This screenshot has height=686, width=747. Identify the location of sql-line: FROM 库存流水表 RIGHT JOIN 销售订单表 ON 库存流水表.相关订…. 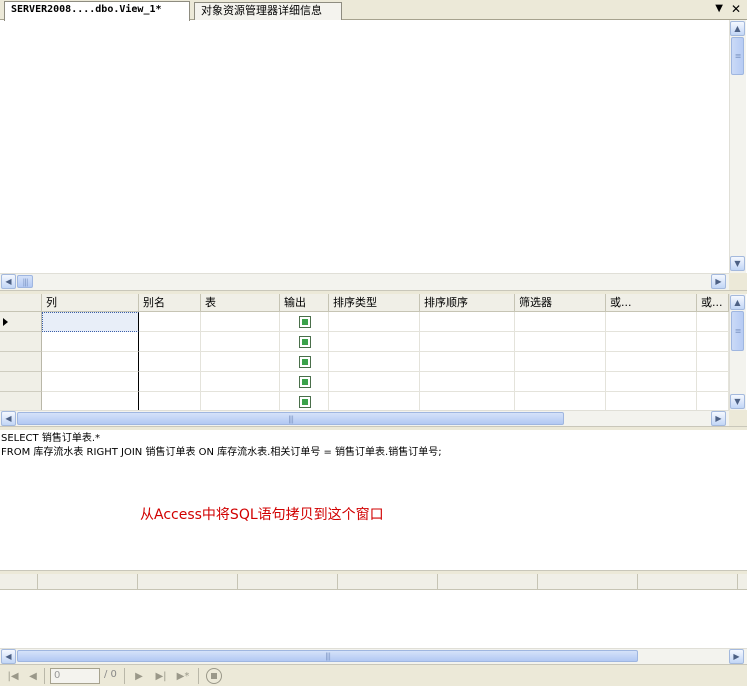
(373, 453).